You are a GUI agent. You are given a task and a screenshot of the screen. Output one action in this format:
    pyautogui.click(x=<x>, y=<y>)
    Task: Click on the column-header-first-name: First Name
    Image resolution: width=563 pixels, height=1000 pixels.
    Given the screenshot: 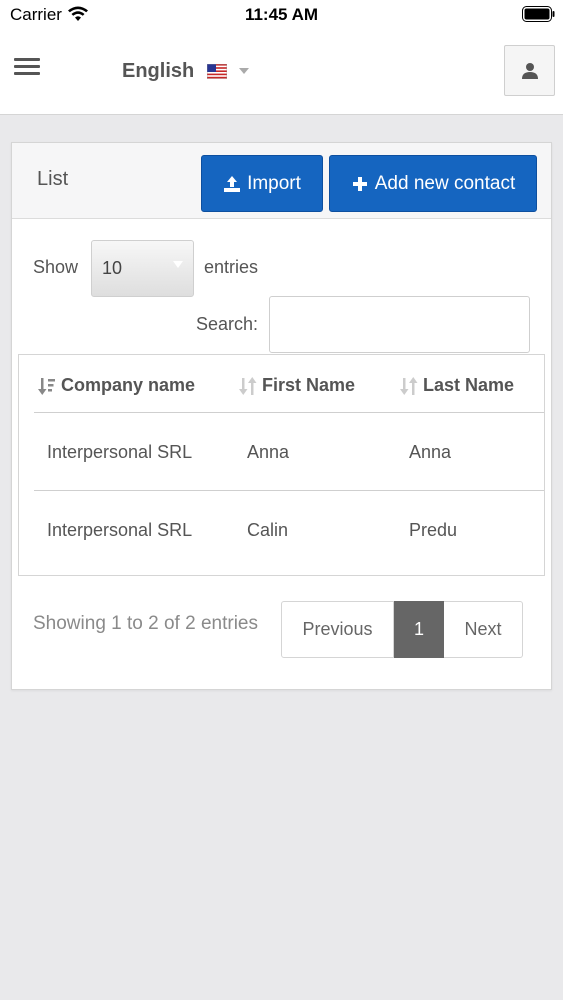 What is the action you would take?
    pyautogui.click(x=297, y=385)
    